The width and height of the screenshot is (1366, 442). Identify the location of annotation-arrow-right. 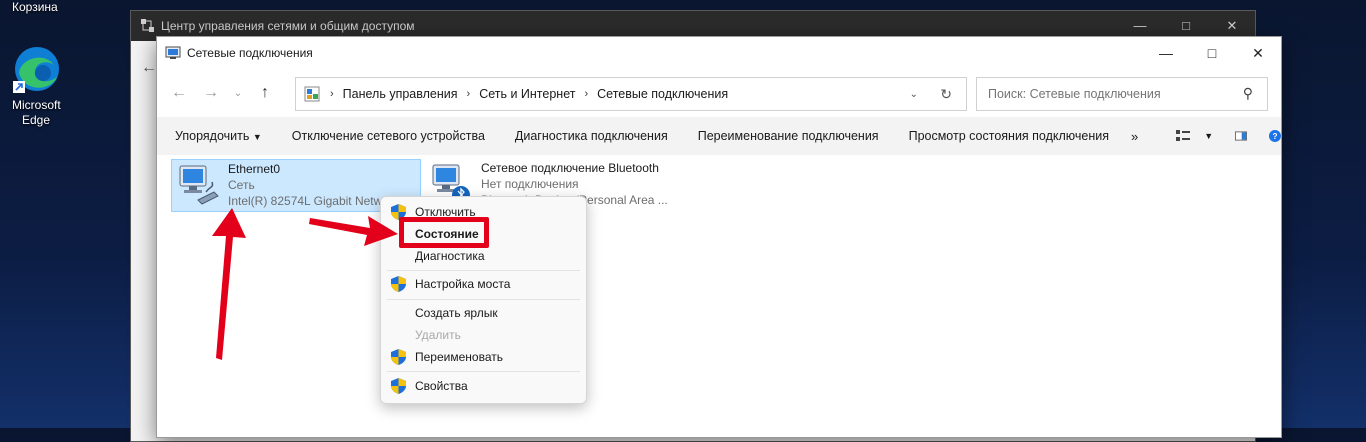
(353, 231).